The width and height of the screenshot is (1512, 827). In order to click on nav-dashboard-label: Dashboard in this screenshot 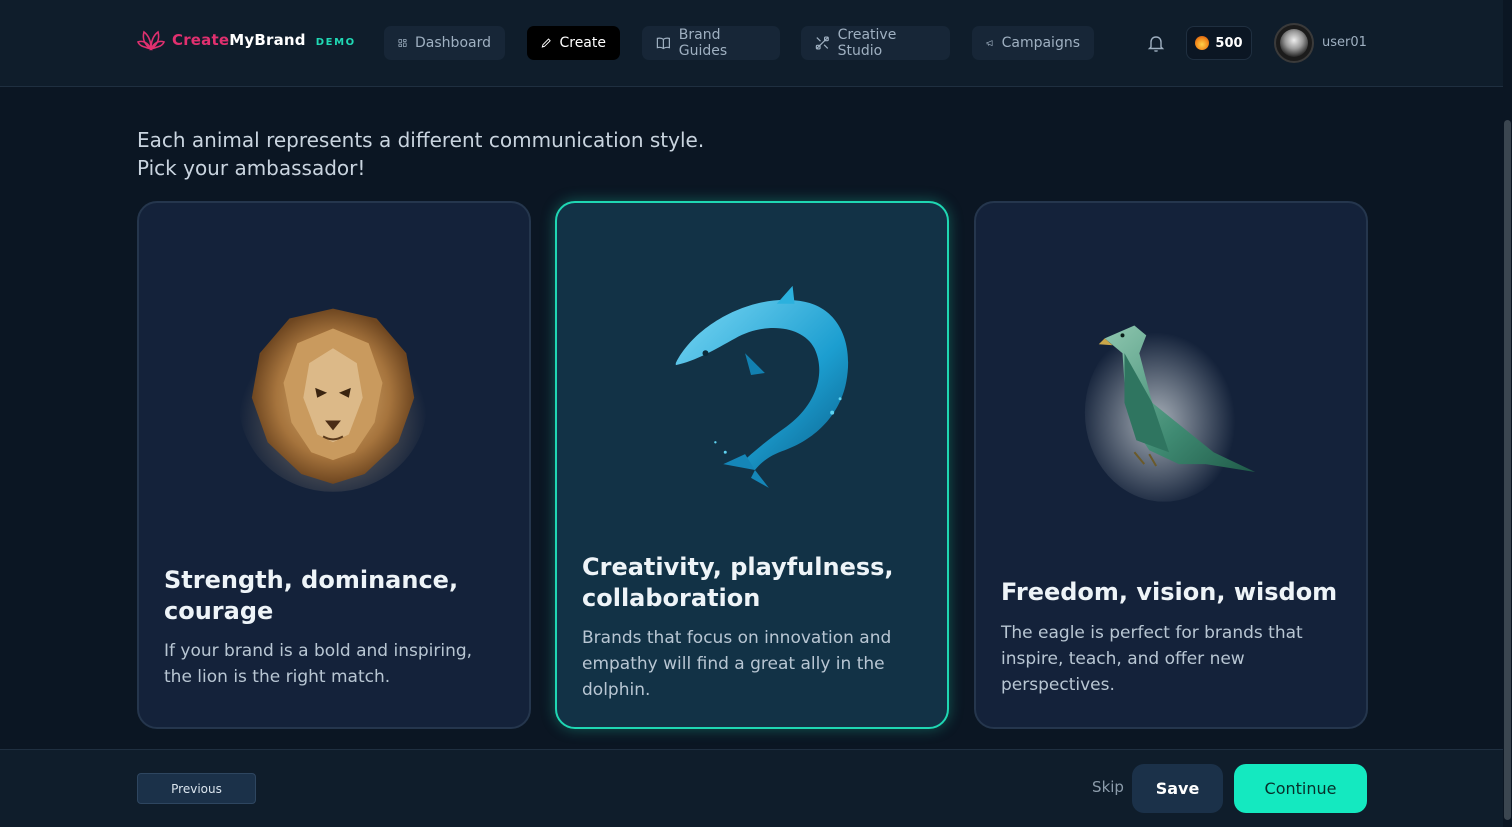, I will do `click(453, 43)`.